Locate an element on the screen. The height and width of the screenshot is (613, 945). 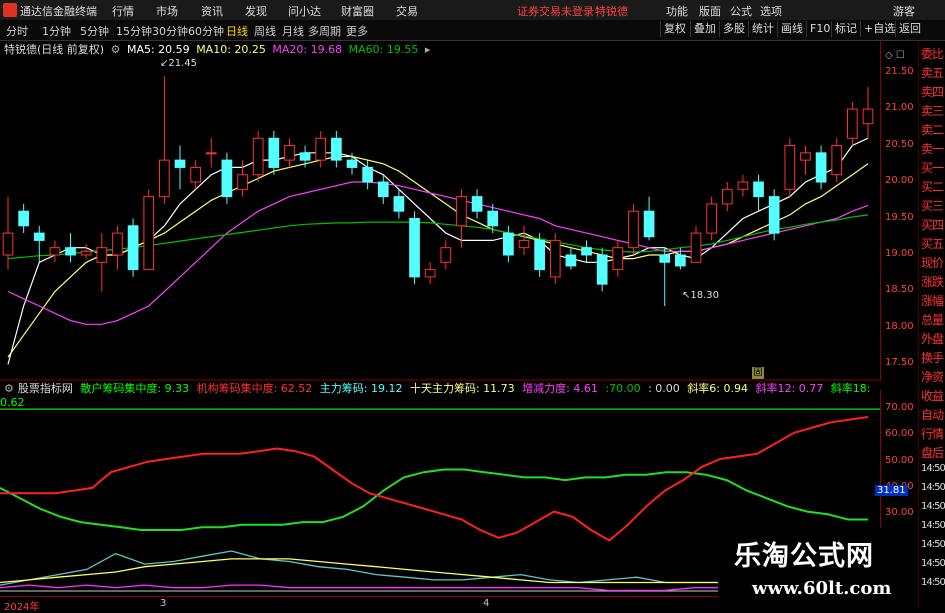
period-multi: 多周期 is located at coordinates (324, 31).